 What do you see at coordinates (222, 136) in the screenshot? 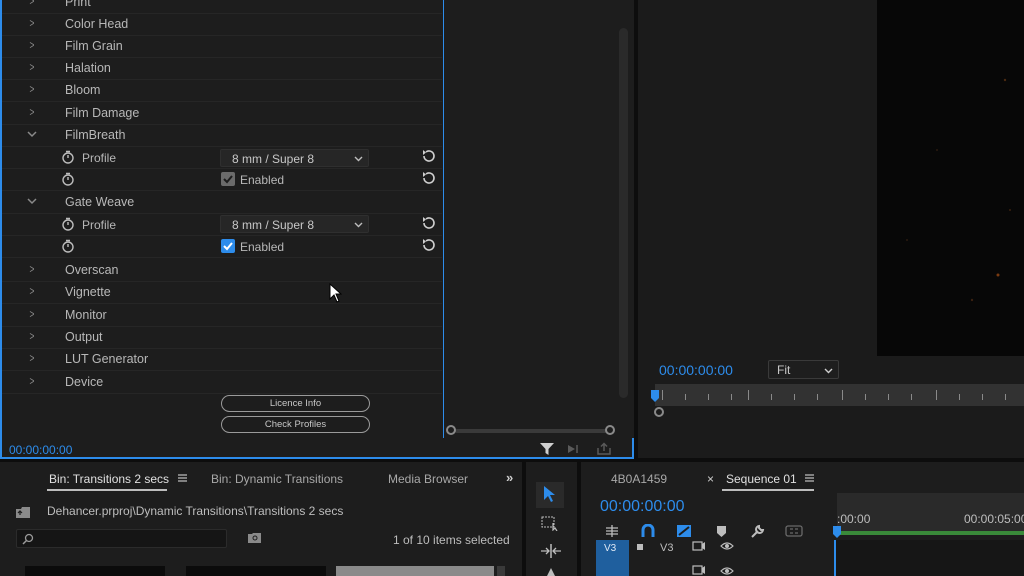
I see `effect-group-filmbreath: FilmBreath` at bounding box center [222, 136].